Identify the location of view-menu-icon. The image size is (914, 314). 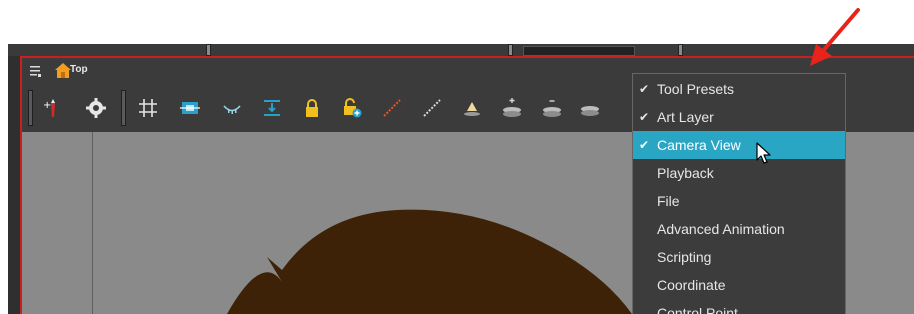
(36, 70).